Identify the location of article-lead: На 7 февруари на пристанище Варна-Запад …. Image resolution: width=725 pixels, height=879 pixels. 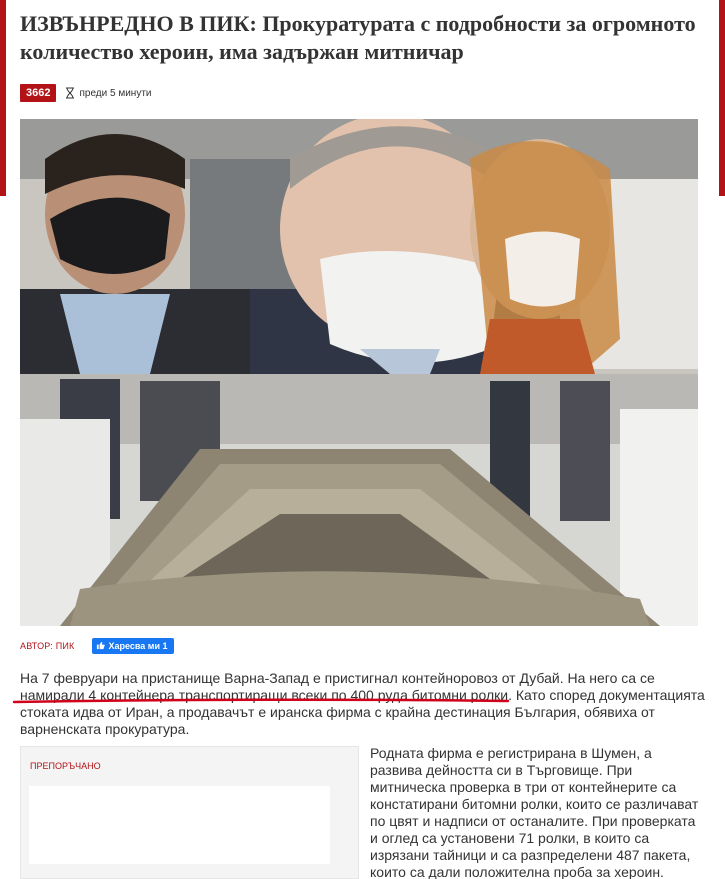
(362, 703).